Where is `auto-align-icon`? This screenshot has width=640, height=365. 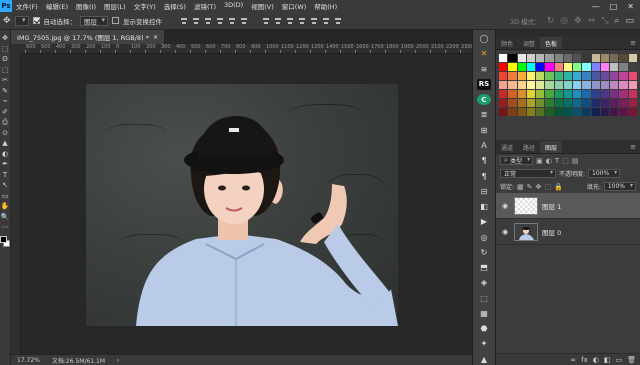
auto-align-icon is located at coordinates (338, 21).